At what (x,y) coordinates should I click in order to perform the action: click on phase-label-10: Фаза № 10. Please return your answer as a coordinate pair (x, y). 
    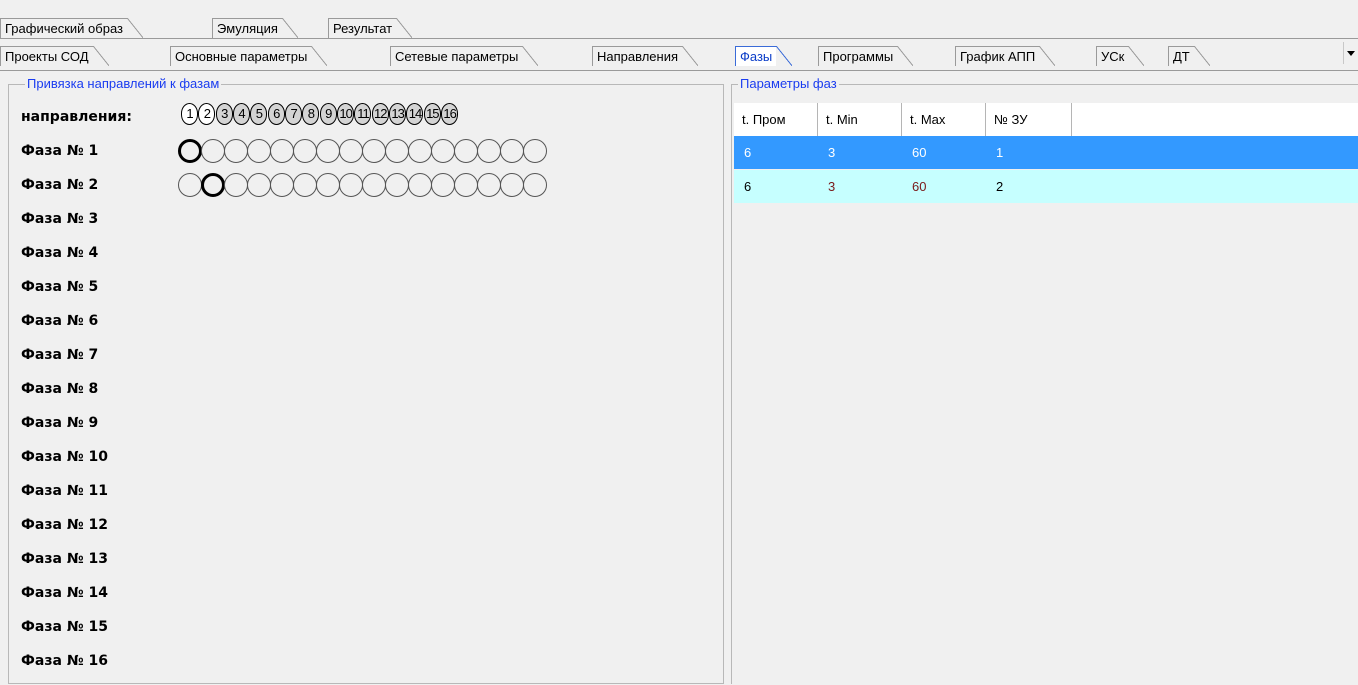
    Looking at the image, I should click on (64, 457).